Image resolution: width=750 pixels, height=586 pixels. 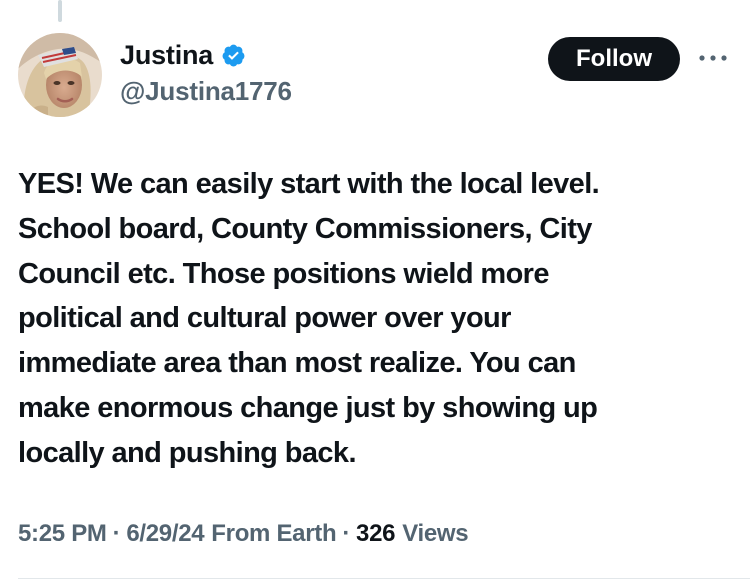 I want to click on divider, so click(x=384, y=578).